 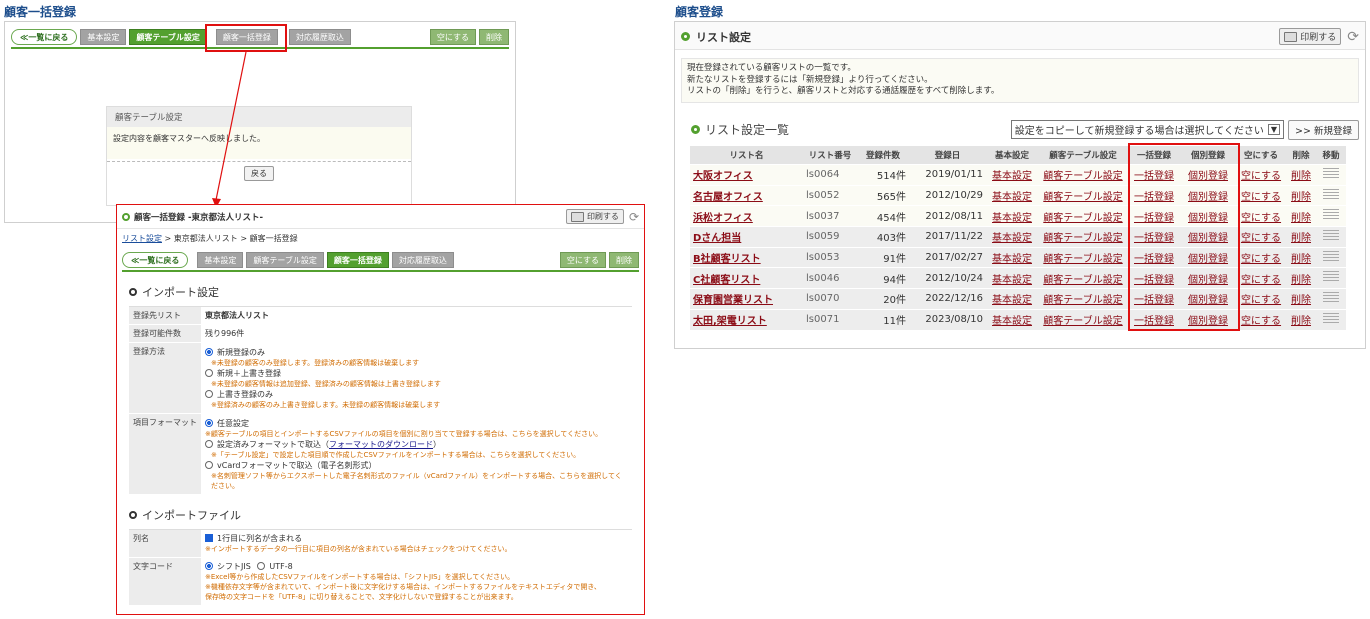 What do you see at coordinates (733, 300) in the screenshot?
I see `list-name-link: 保育園営業リスト` at bounding box center [733, 300].